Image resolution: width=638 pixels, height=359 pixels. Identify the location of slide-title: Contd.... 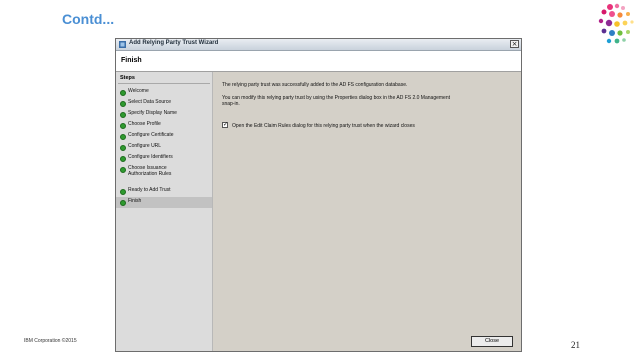
(88, 19).